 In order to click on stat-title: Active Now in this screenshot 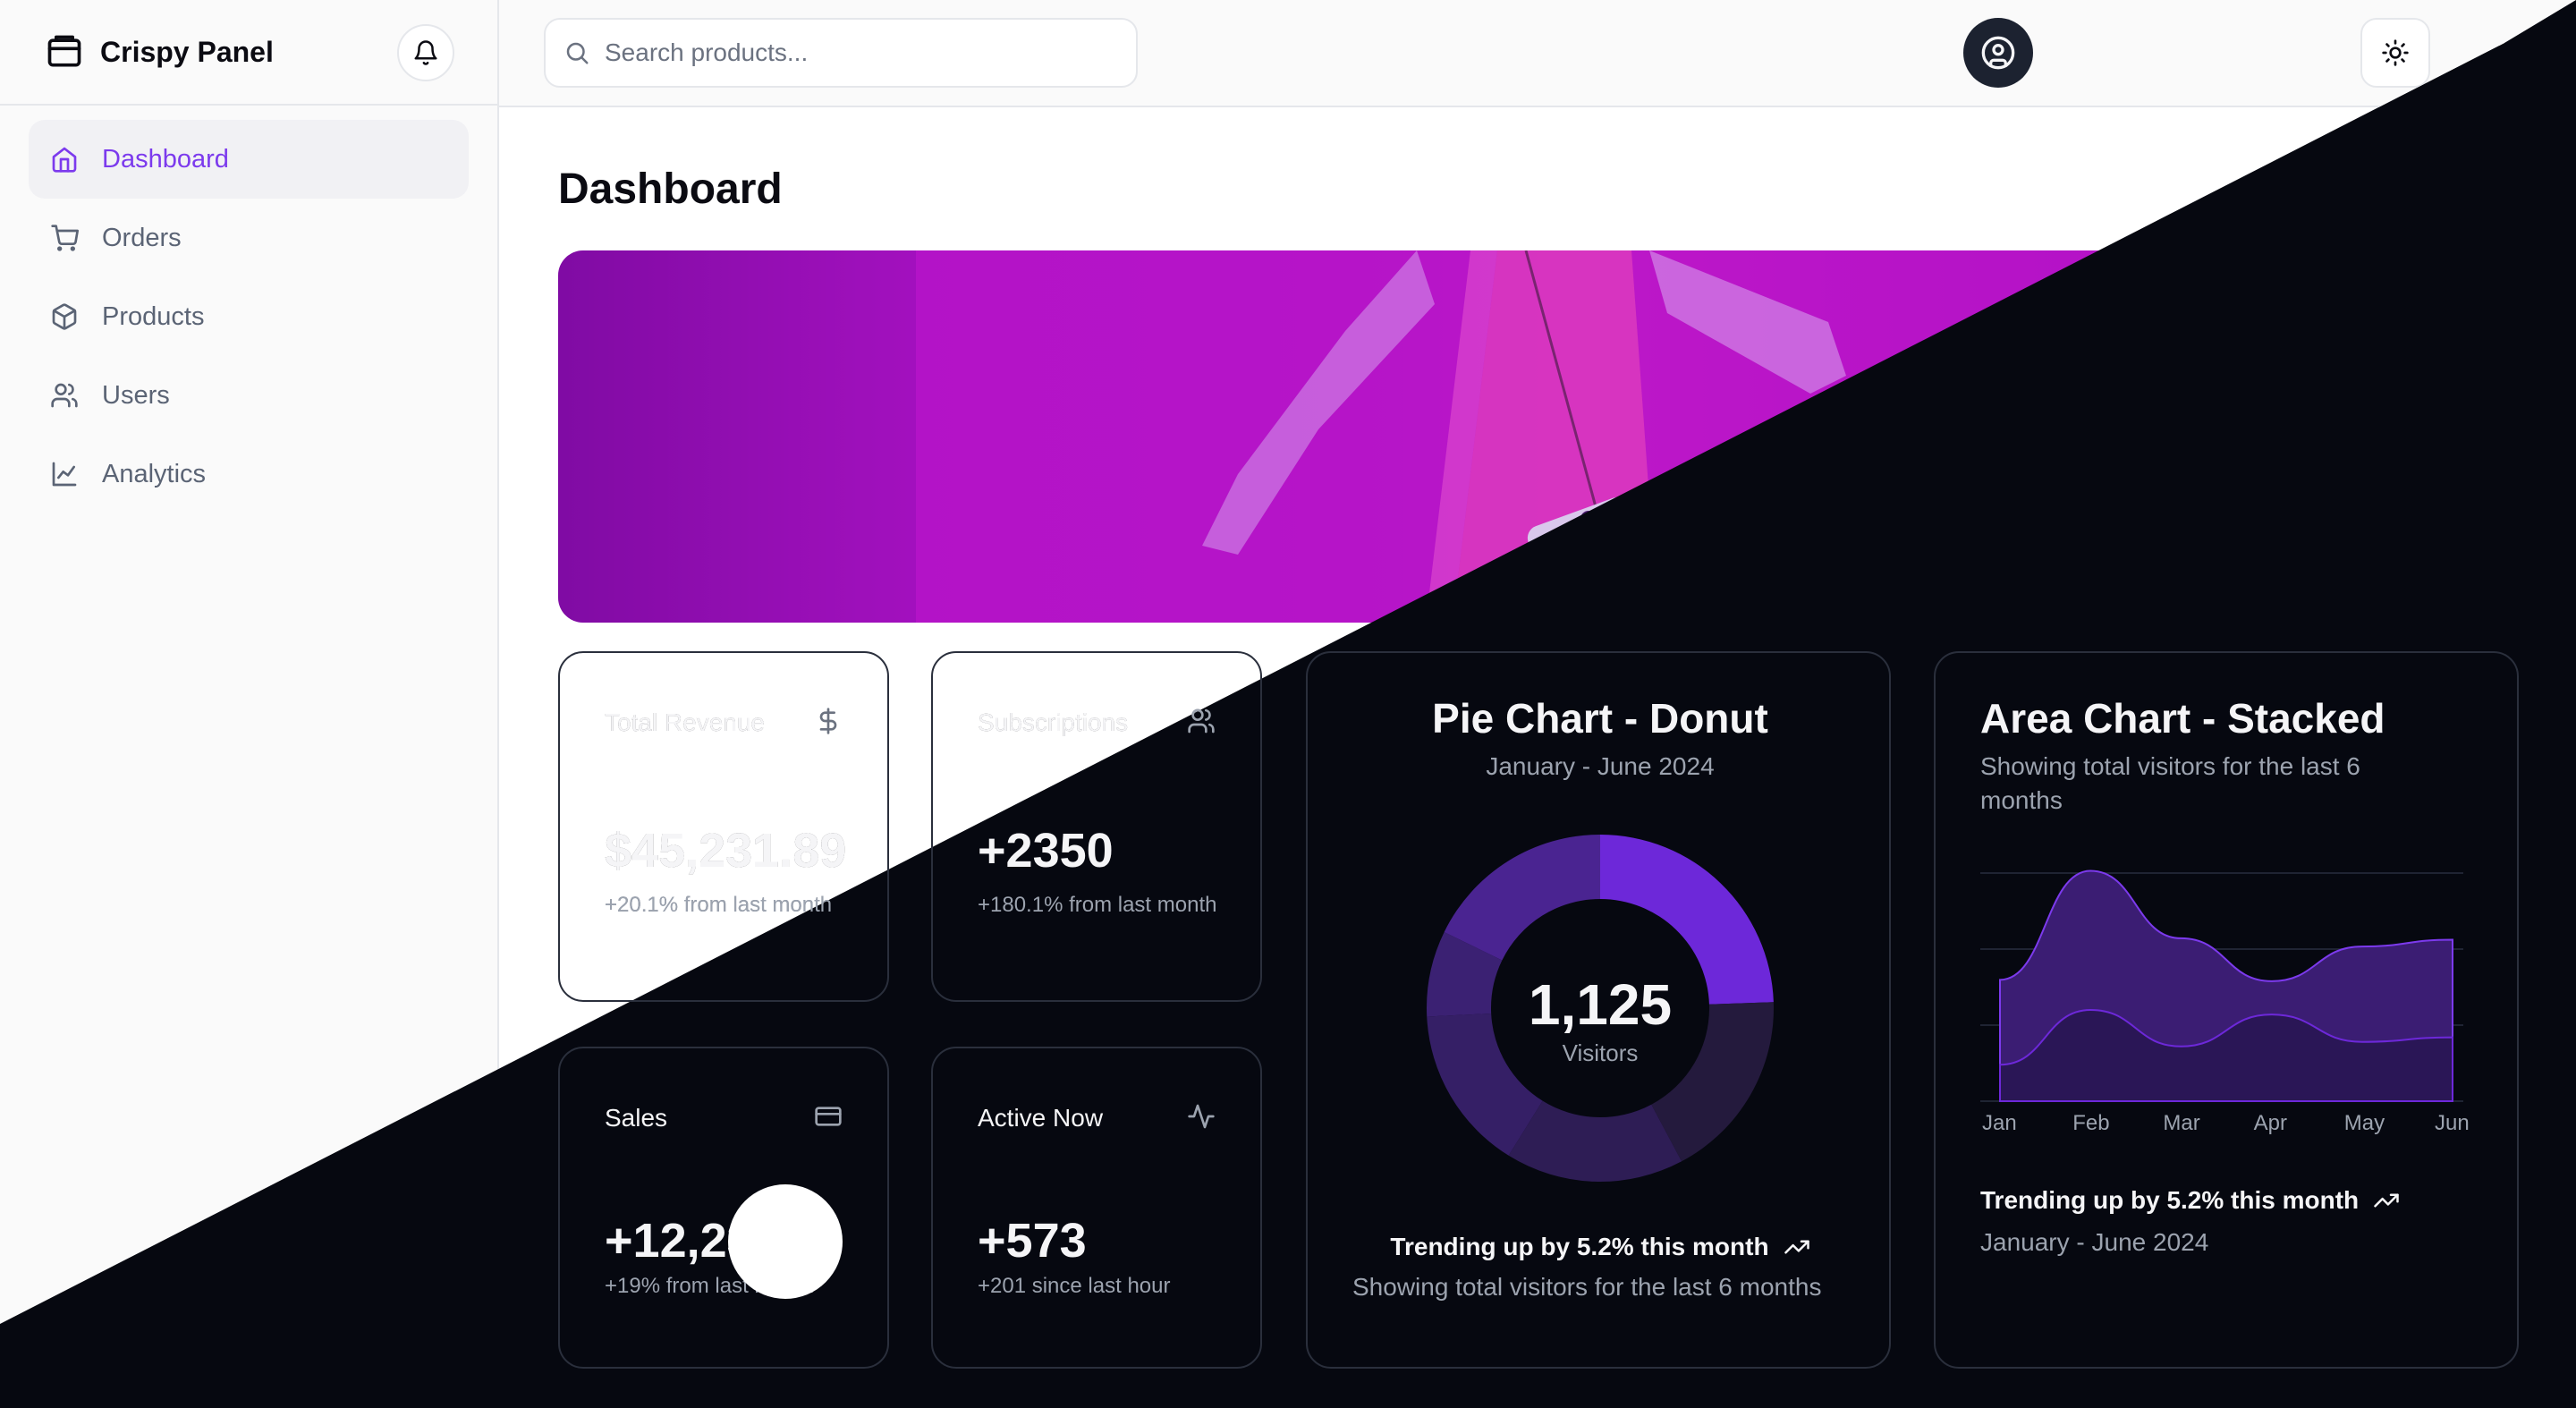, I will do `click(1041, 1118)`.